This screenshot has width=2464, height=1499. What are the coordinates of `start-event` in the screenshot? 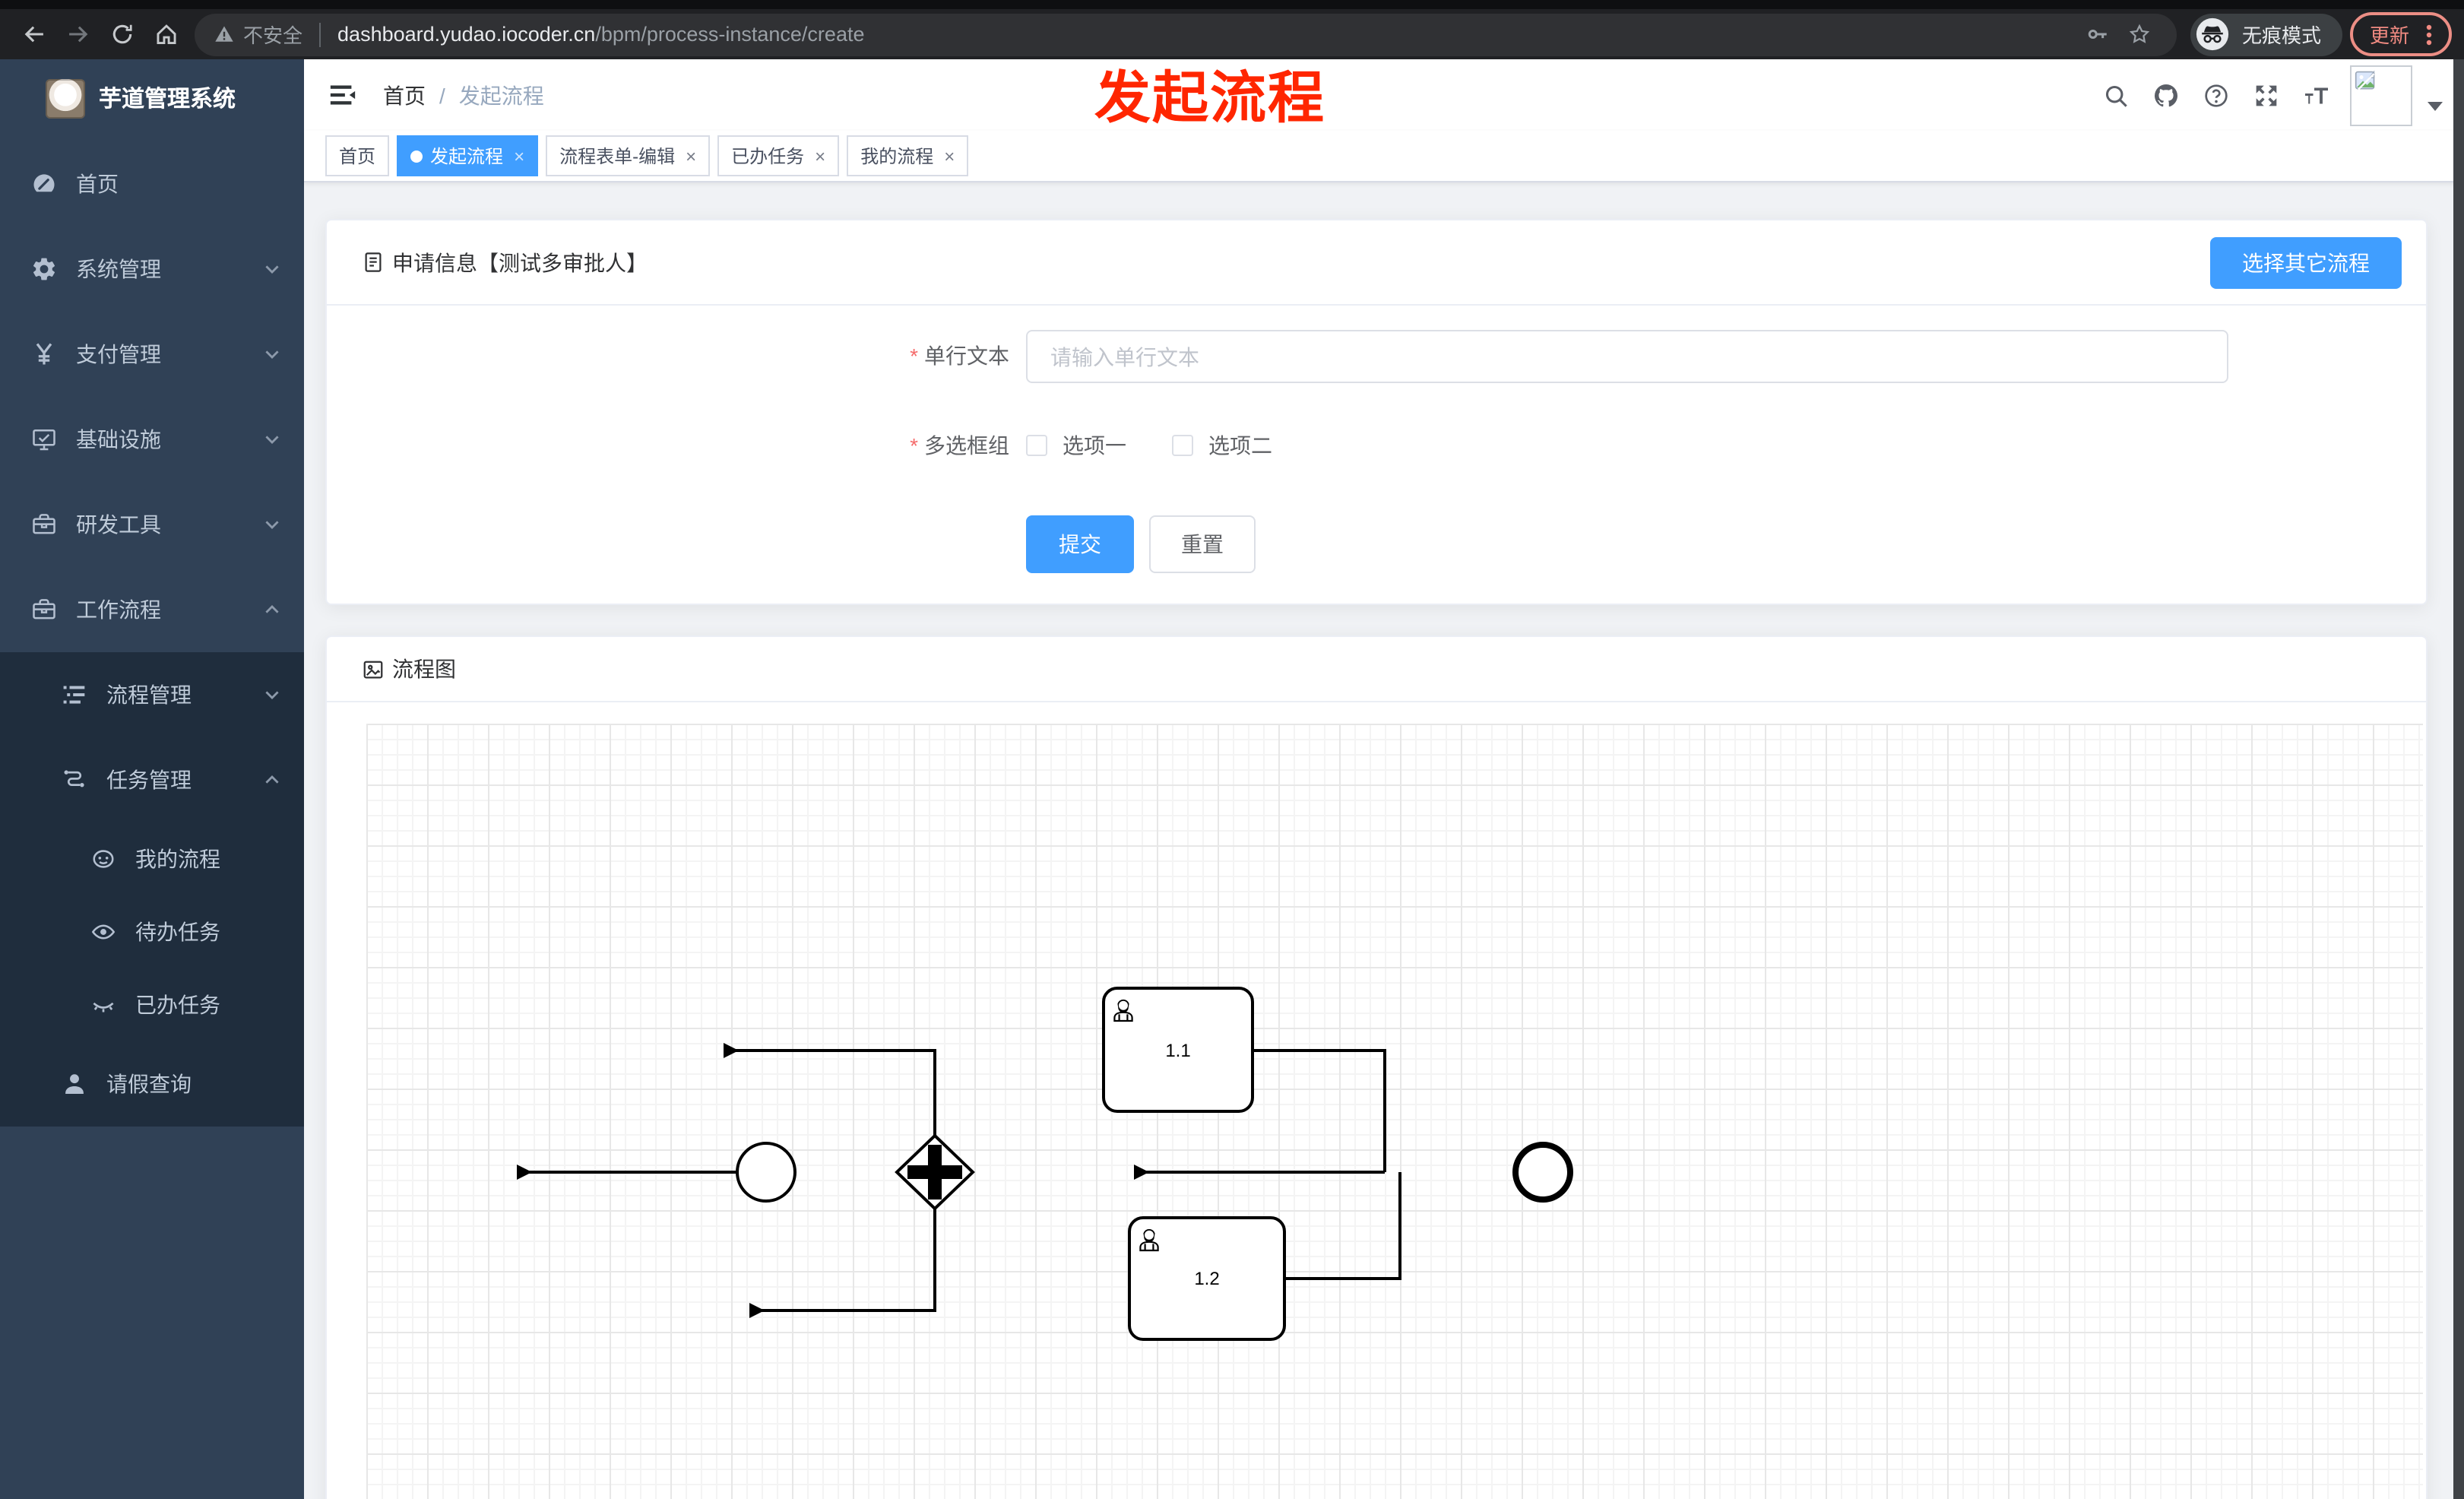 It's located at (766, 1173).